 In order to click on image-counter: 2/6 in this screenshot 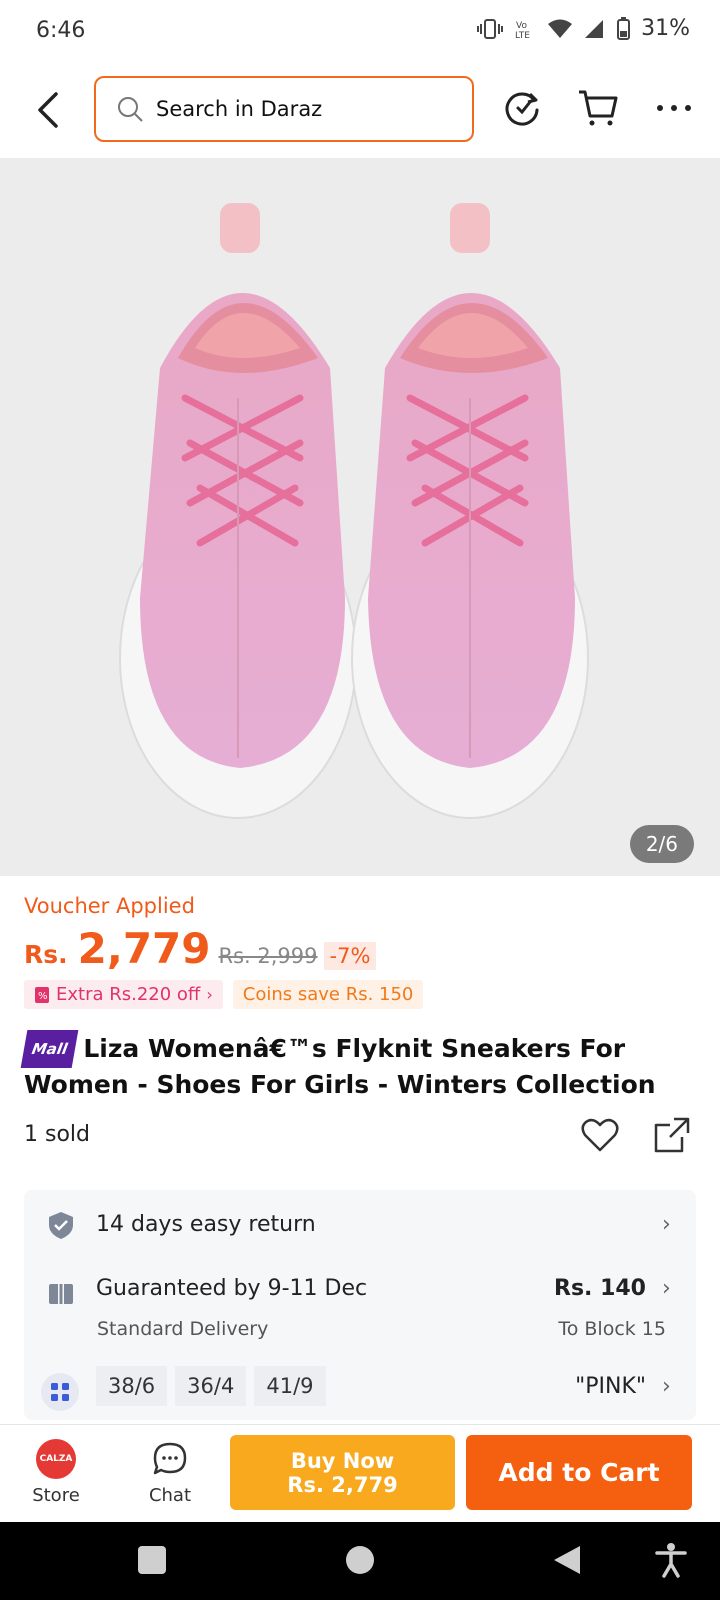, I will do `click(661, 844)`.